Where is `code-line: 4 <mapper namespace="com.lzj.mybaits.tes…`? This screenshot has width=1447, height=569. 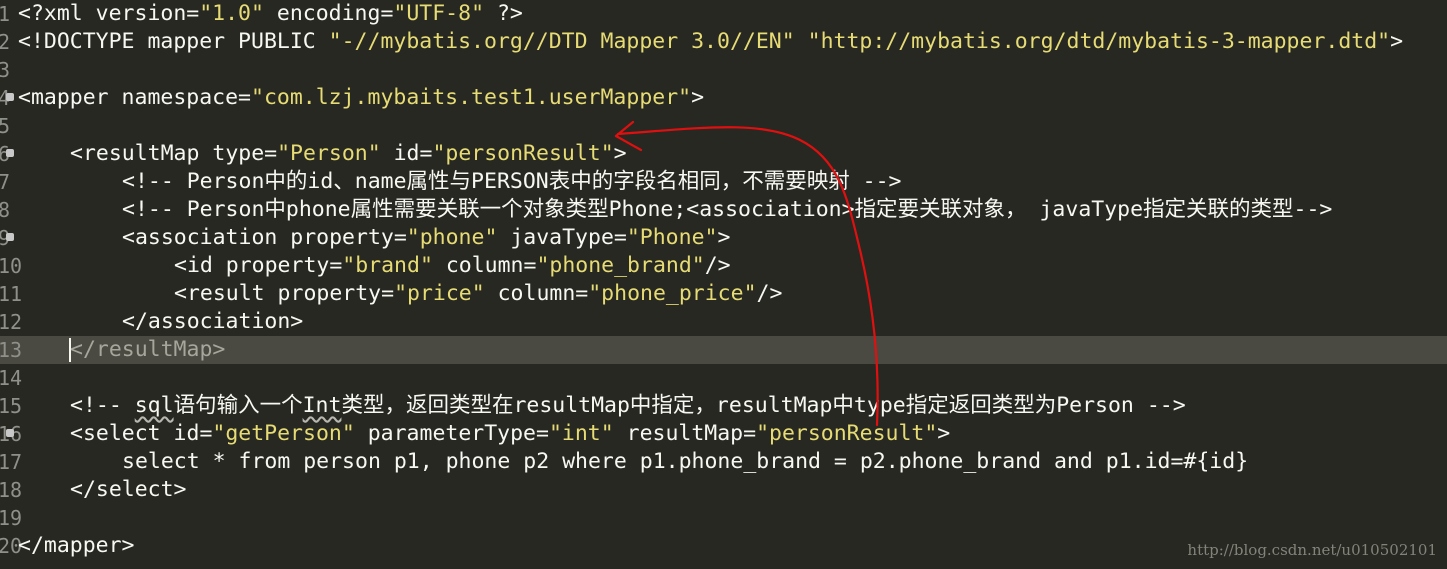
code-line: 4 <mapper namespace="com.lzj.mybaits.tes… is located at coordinates (723, 98).